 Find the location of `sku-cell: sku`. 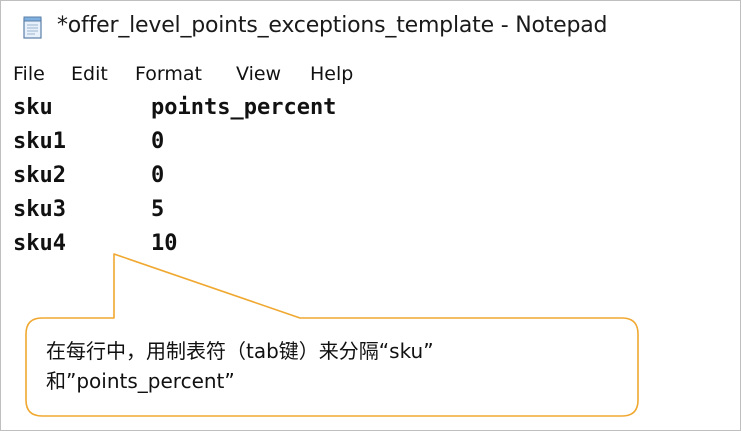

sku-cell: sku is located at coordinates (33, 107).